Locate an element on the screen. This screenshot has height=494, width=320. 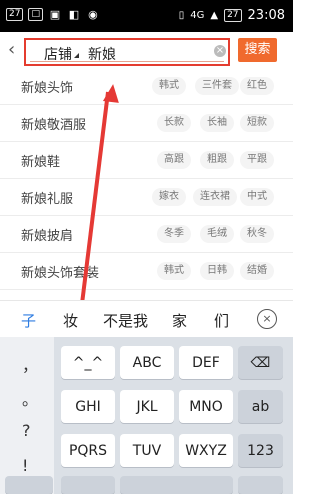
network-icon: ▲ is located at coordinates (214, 15).